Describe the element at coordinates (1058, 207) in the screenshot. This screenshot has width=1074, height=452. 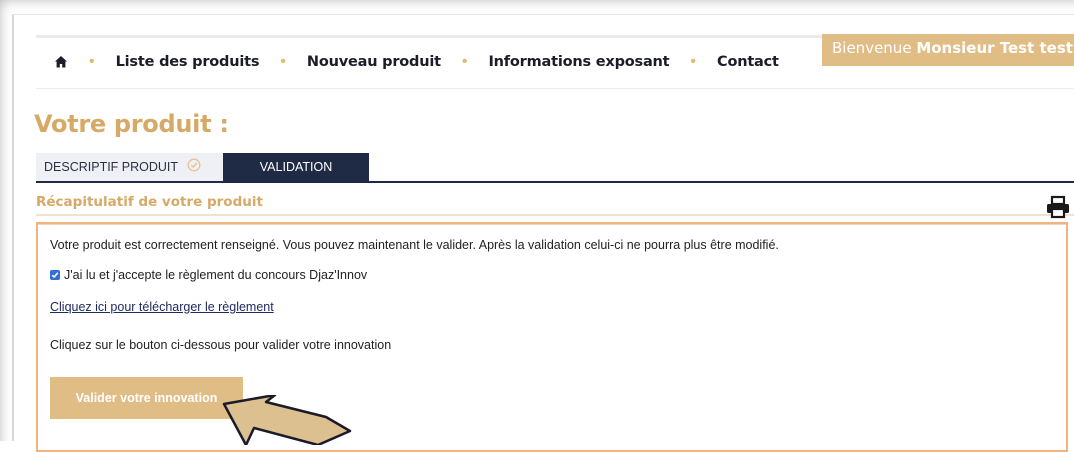
I see `printer-icon` at that location.